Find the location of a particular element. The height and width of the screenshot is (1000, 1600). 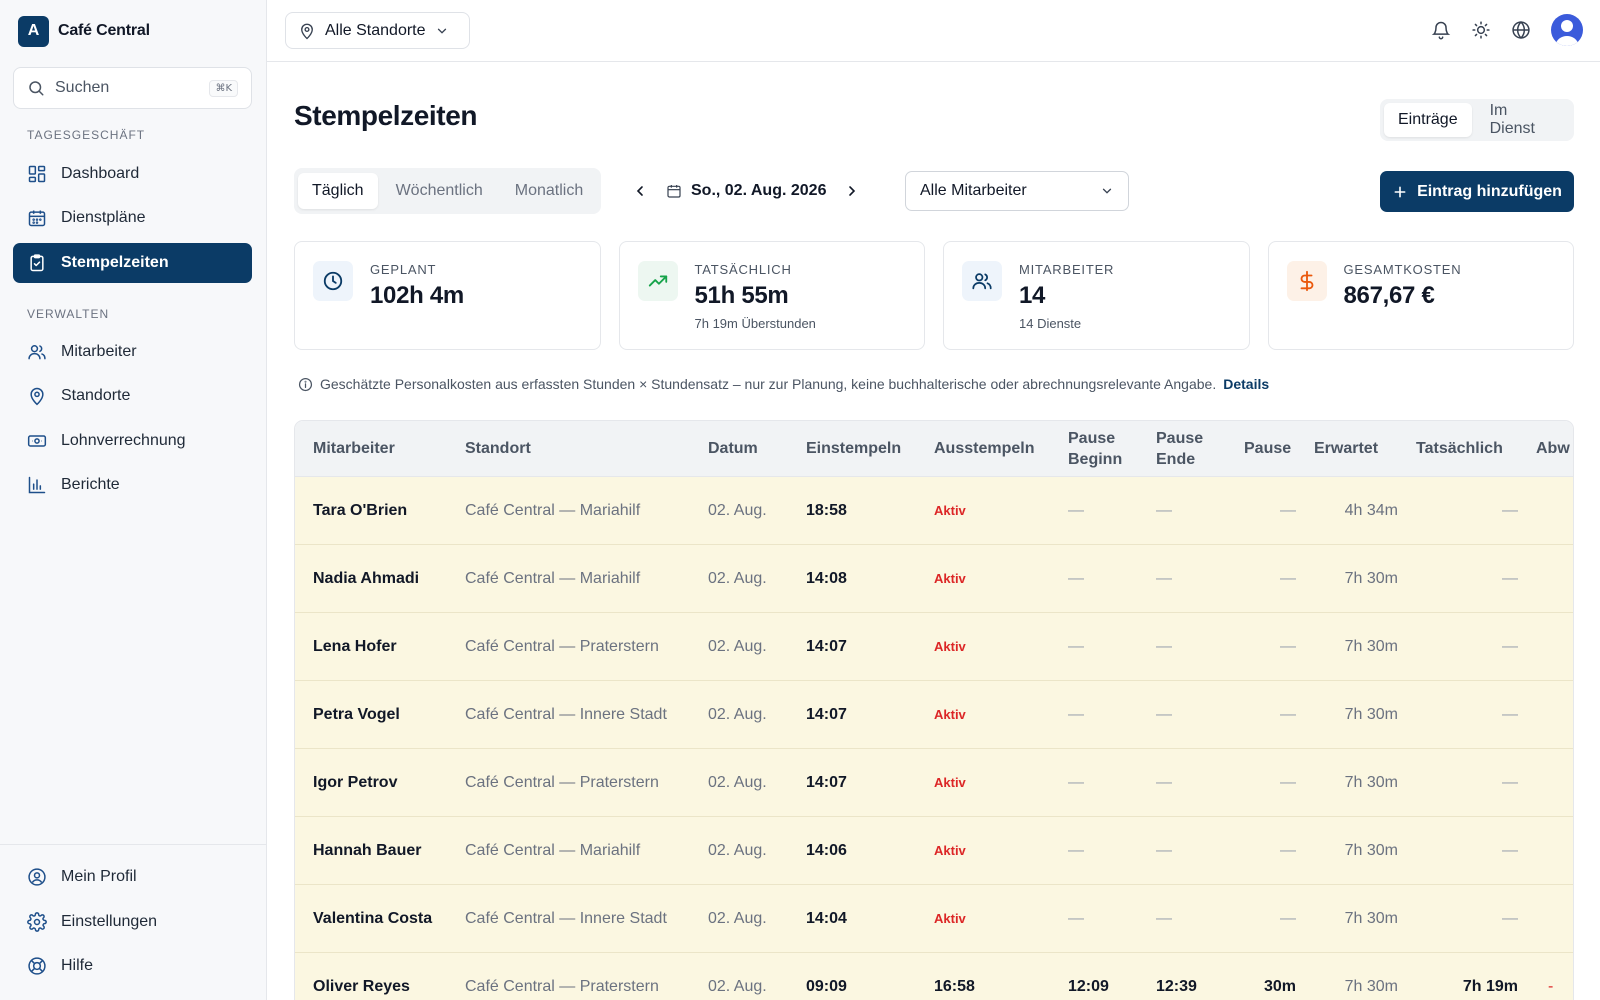

location-select: Alle Standorte is located at coordinates (377, 30).